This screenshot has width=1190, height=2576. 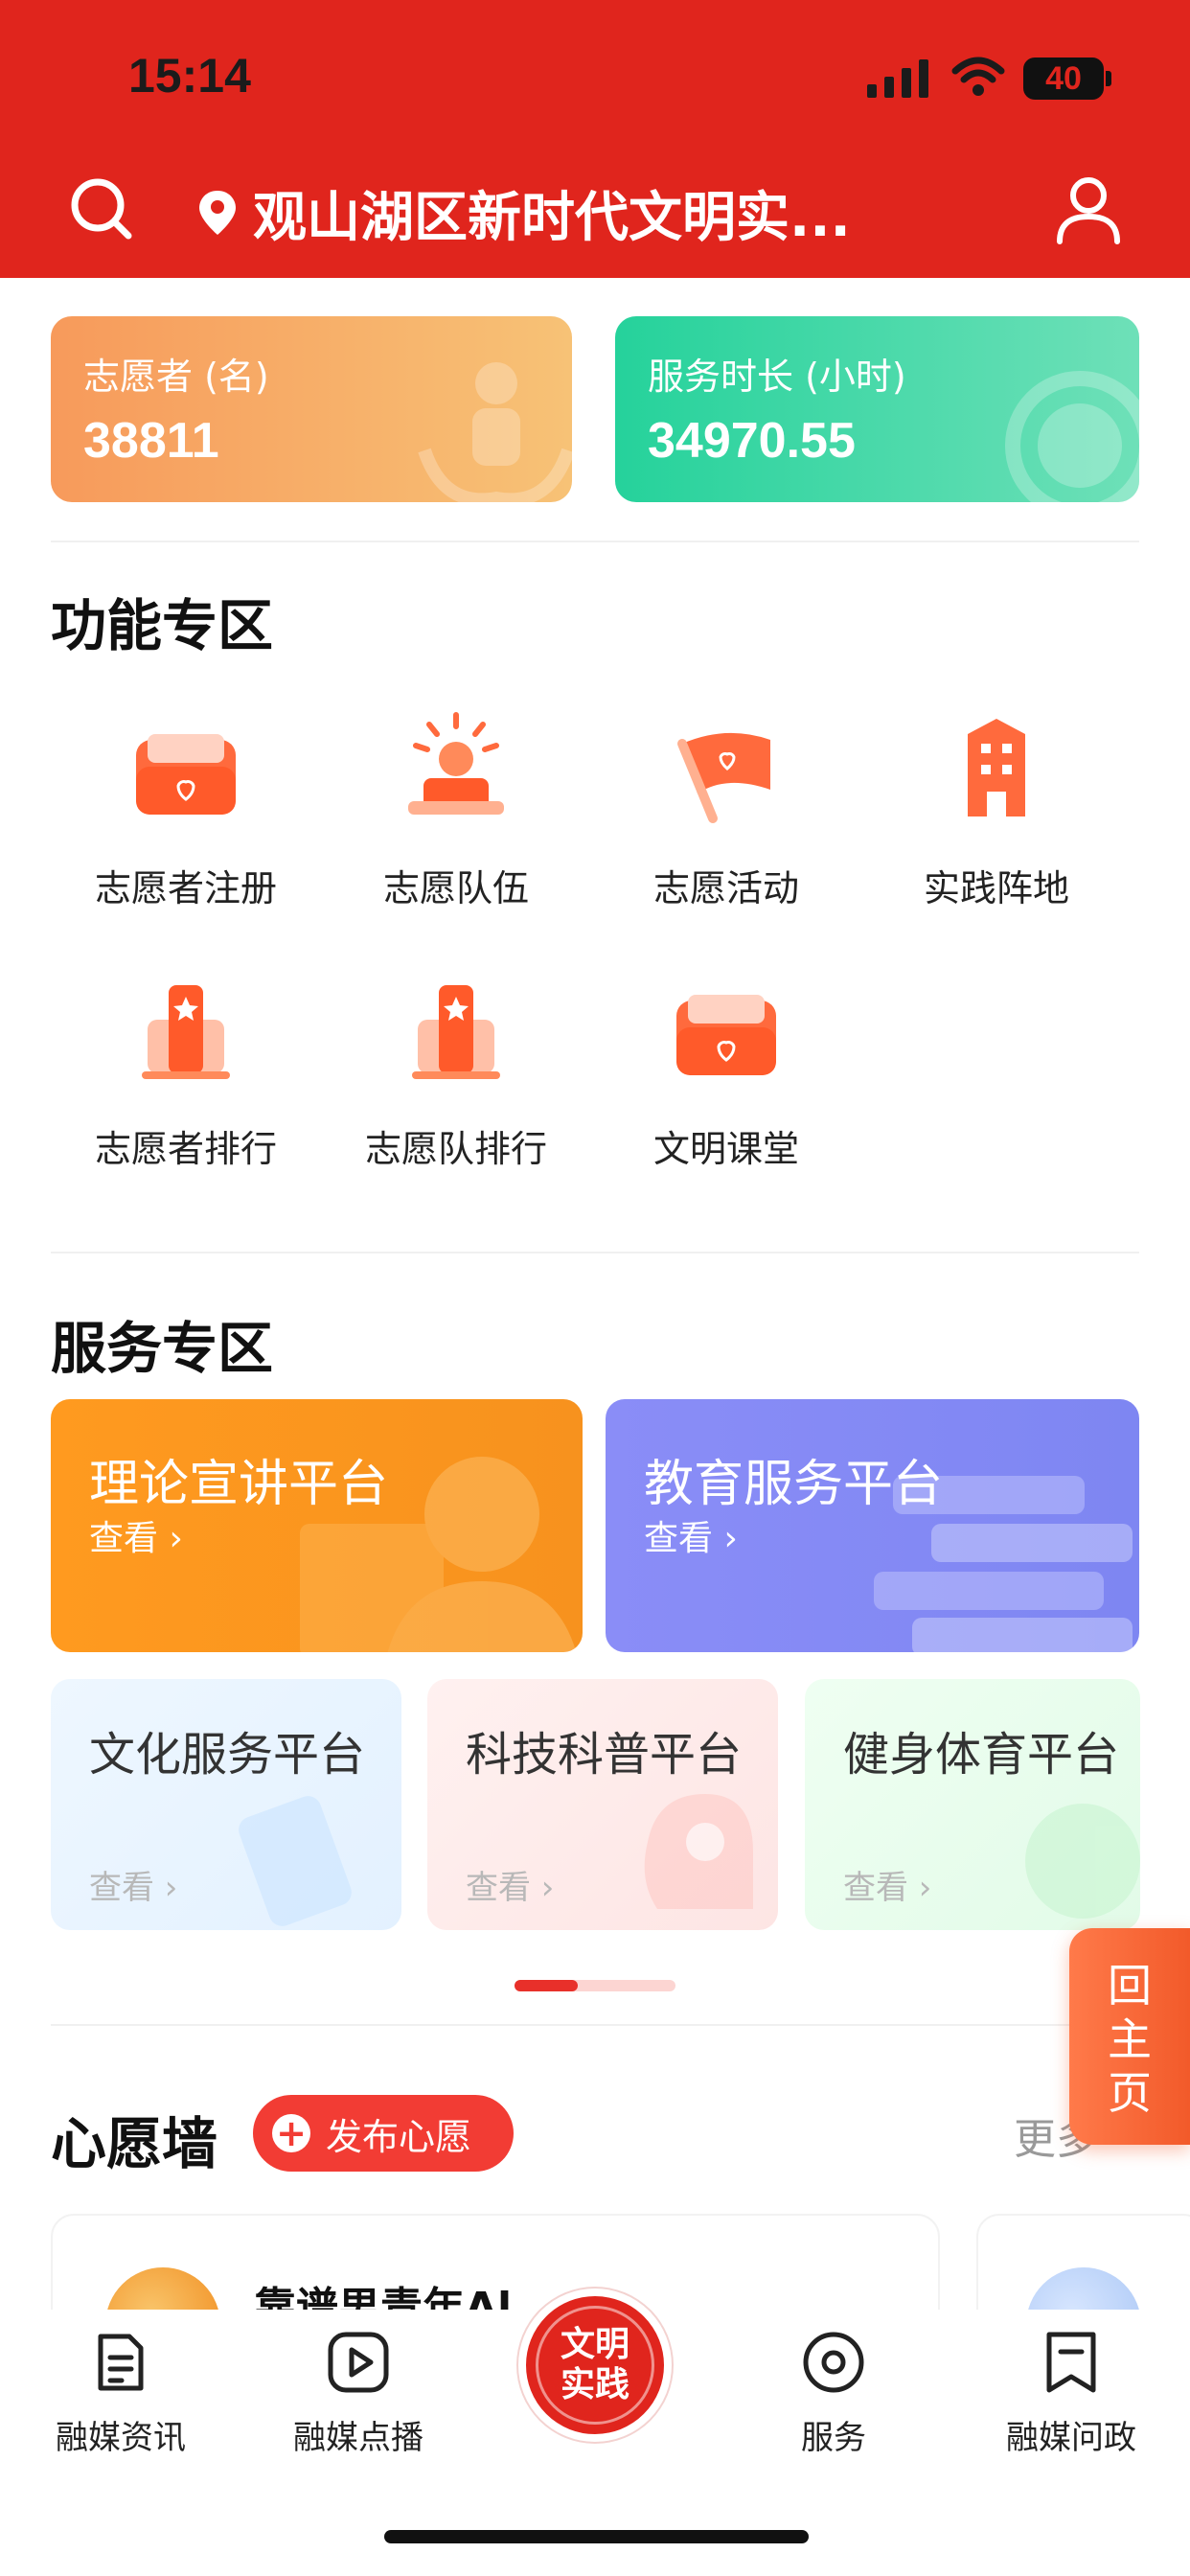 What do you see at coordinates (456, 763) in the screenshot?
I see `team-icon` at bounding box center [456, 763].